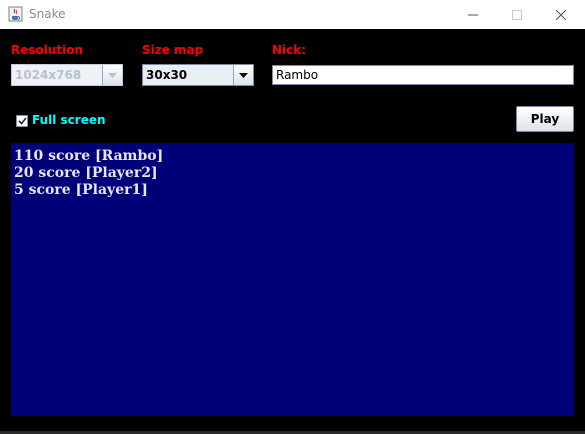 The width and height of the screenshot is (585, 434). I want to click on maximize-button, so click(517, 14).